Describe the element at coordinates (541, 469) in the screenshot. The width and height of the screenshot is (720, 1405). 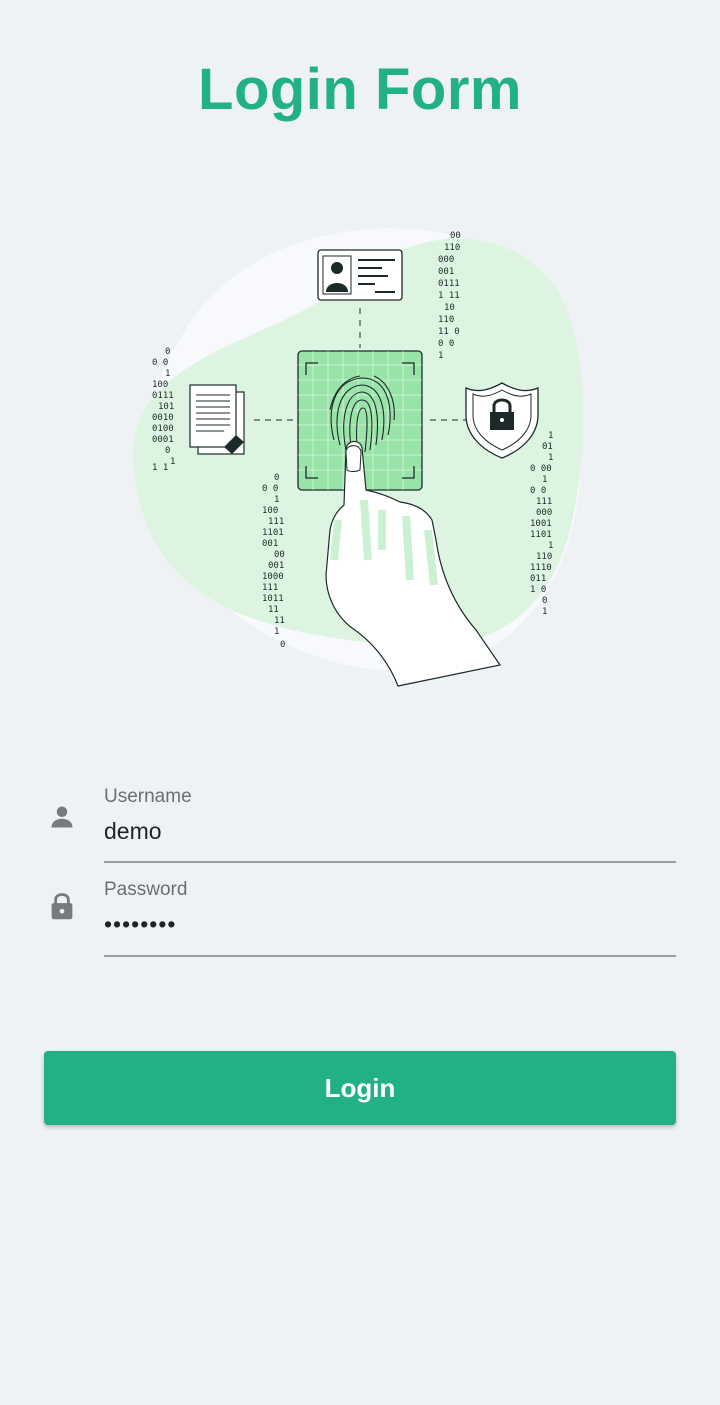
I see `svg-text: 0 00` at that location.